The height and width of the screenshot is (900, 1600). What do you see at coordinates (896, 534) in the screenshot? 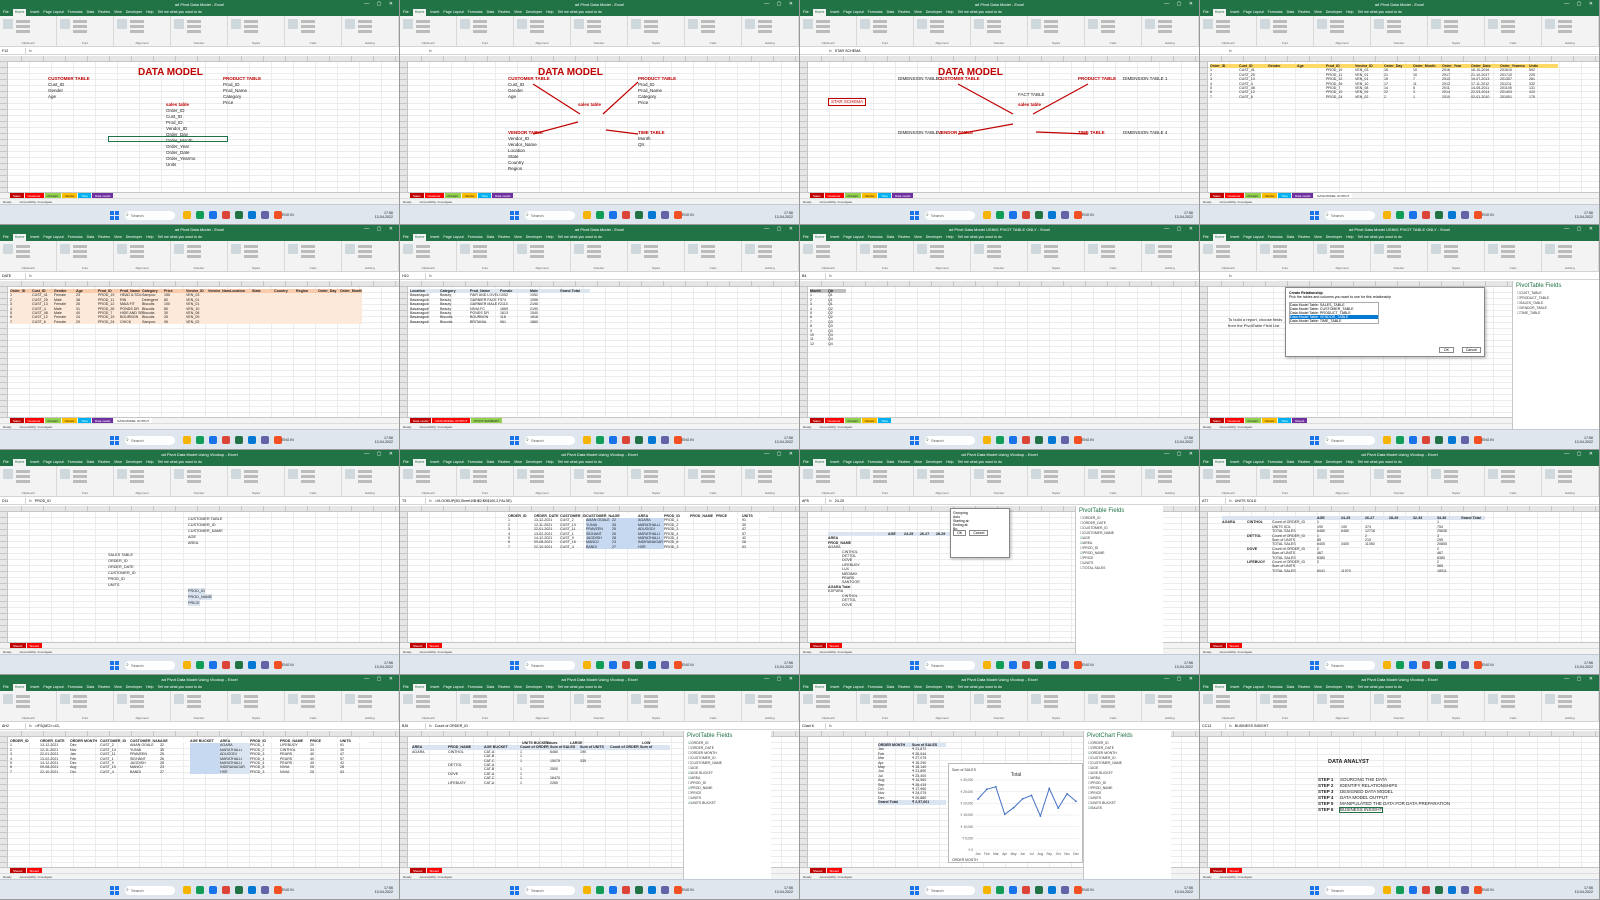
I see `pivot-col-label: AGE` at bounding box center [896, 534].